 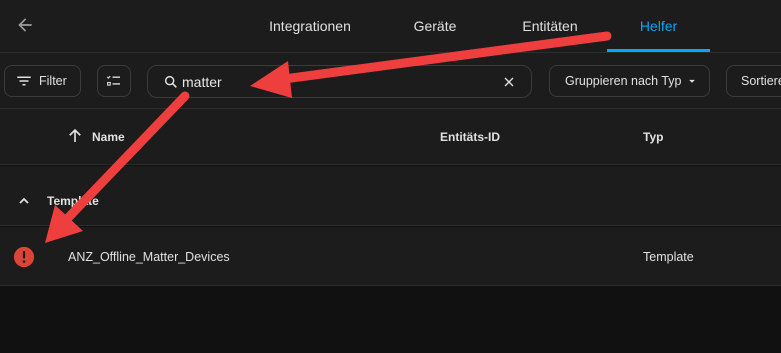 What do you see at coordinates (310, 26) in the screenshot?
I see `tab-integrationen: Integrationen` at bounding box center [310, 26].